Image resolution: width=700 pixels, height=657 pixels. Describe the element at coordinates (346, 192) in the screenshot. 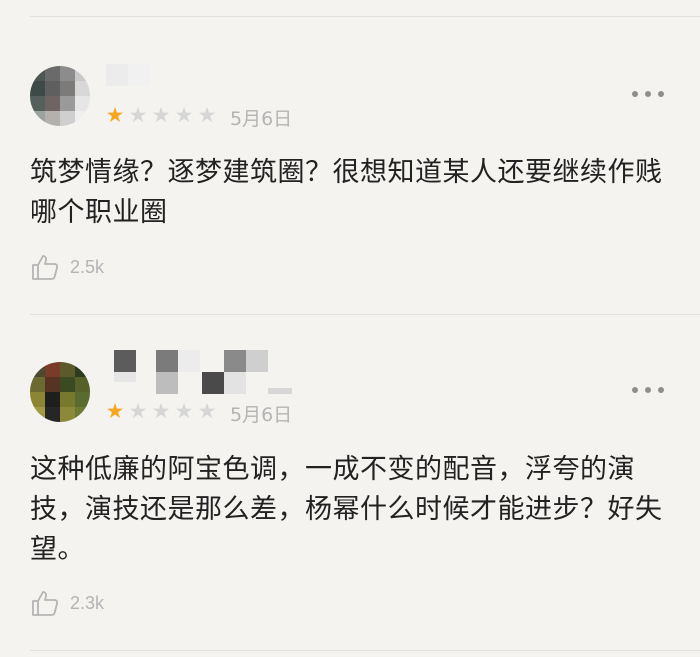

I see `review-content: 筑梦情缘？逐梦建筑圈？很想知道某人还要继续作贱哪个职业圈` at that location.